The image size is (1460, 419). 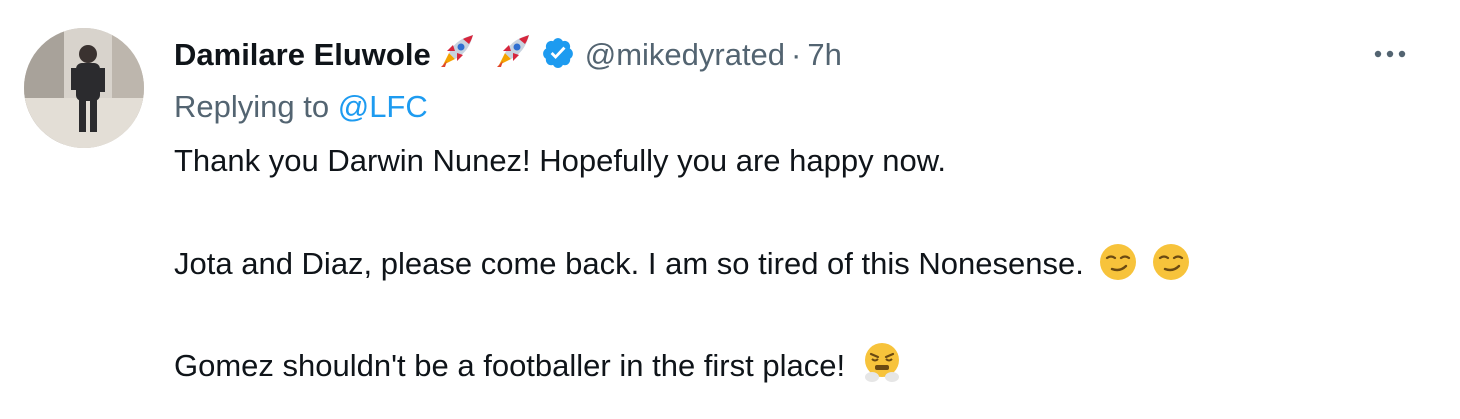 I want to click on steam-from-nose-face-icon, so click(x=882, y=366).